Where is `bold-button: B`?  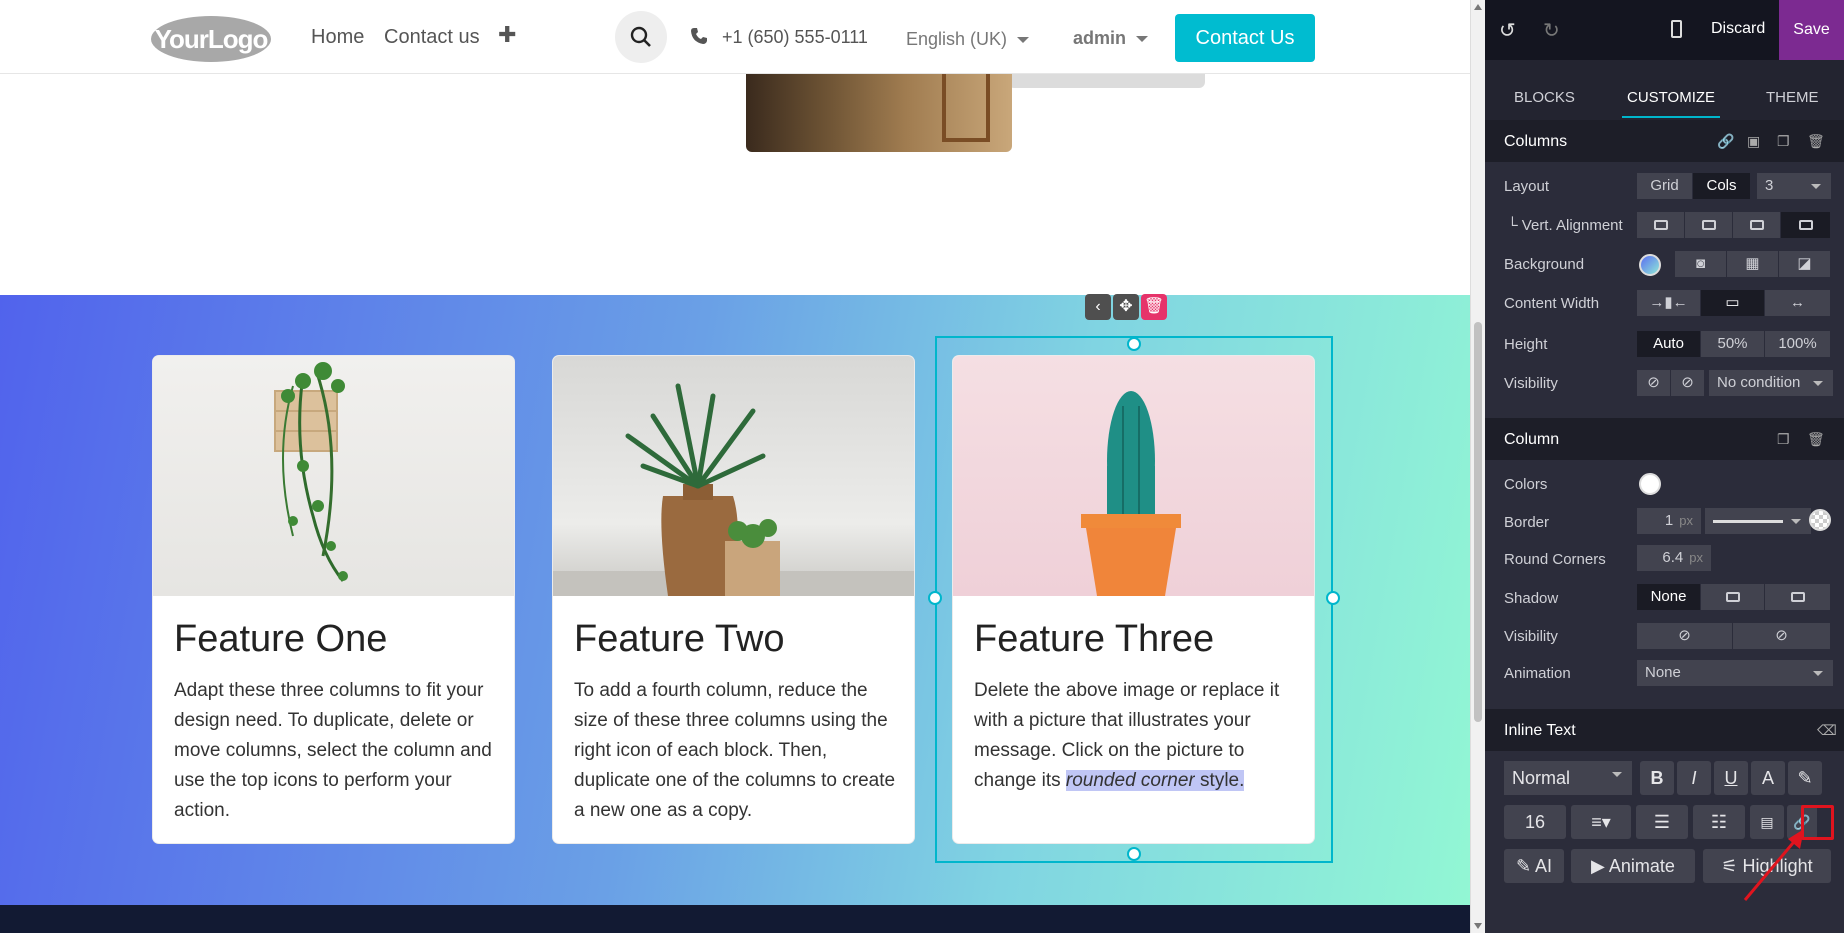
bold-button: B is located at coordinates (1657, 778).